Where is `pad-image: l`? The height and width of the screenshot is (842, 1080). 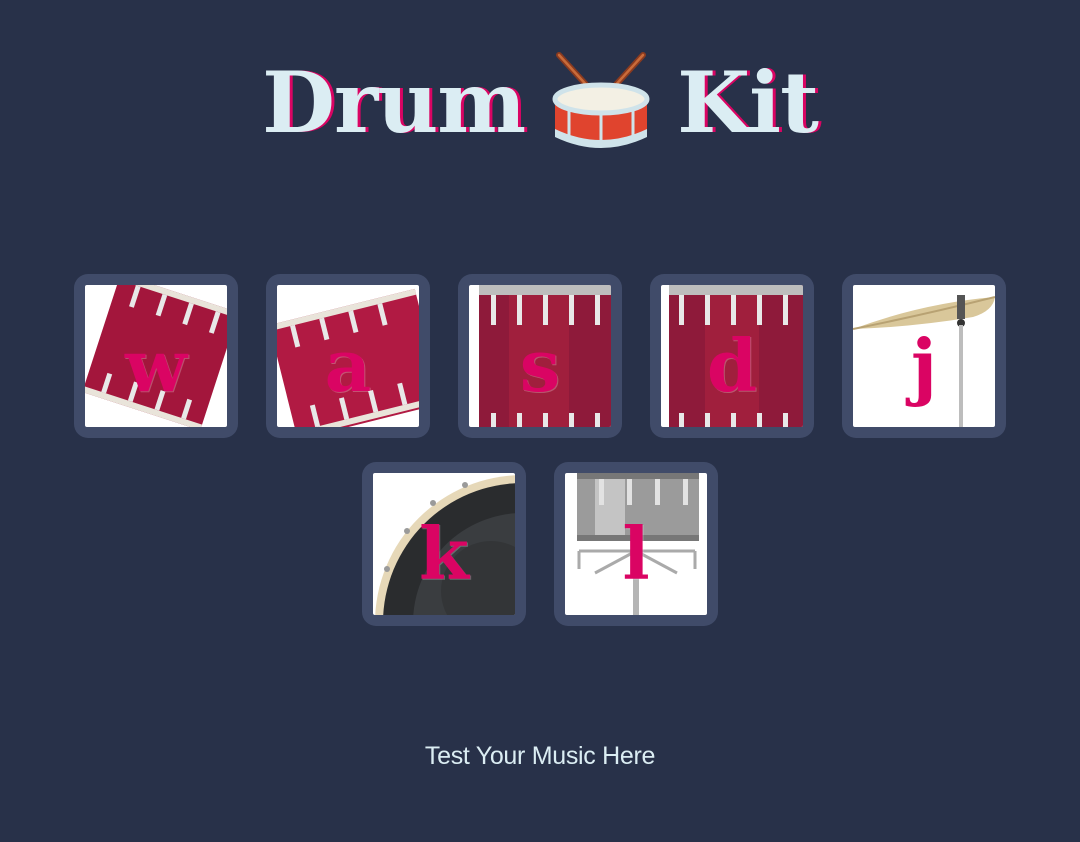 pad-image: l is located at coordinates (636, 544).